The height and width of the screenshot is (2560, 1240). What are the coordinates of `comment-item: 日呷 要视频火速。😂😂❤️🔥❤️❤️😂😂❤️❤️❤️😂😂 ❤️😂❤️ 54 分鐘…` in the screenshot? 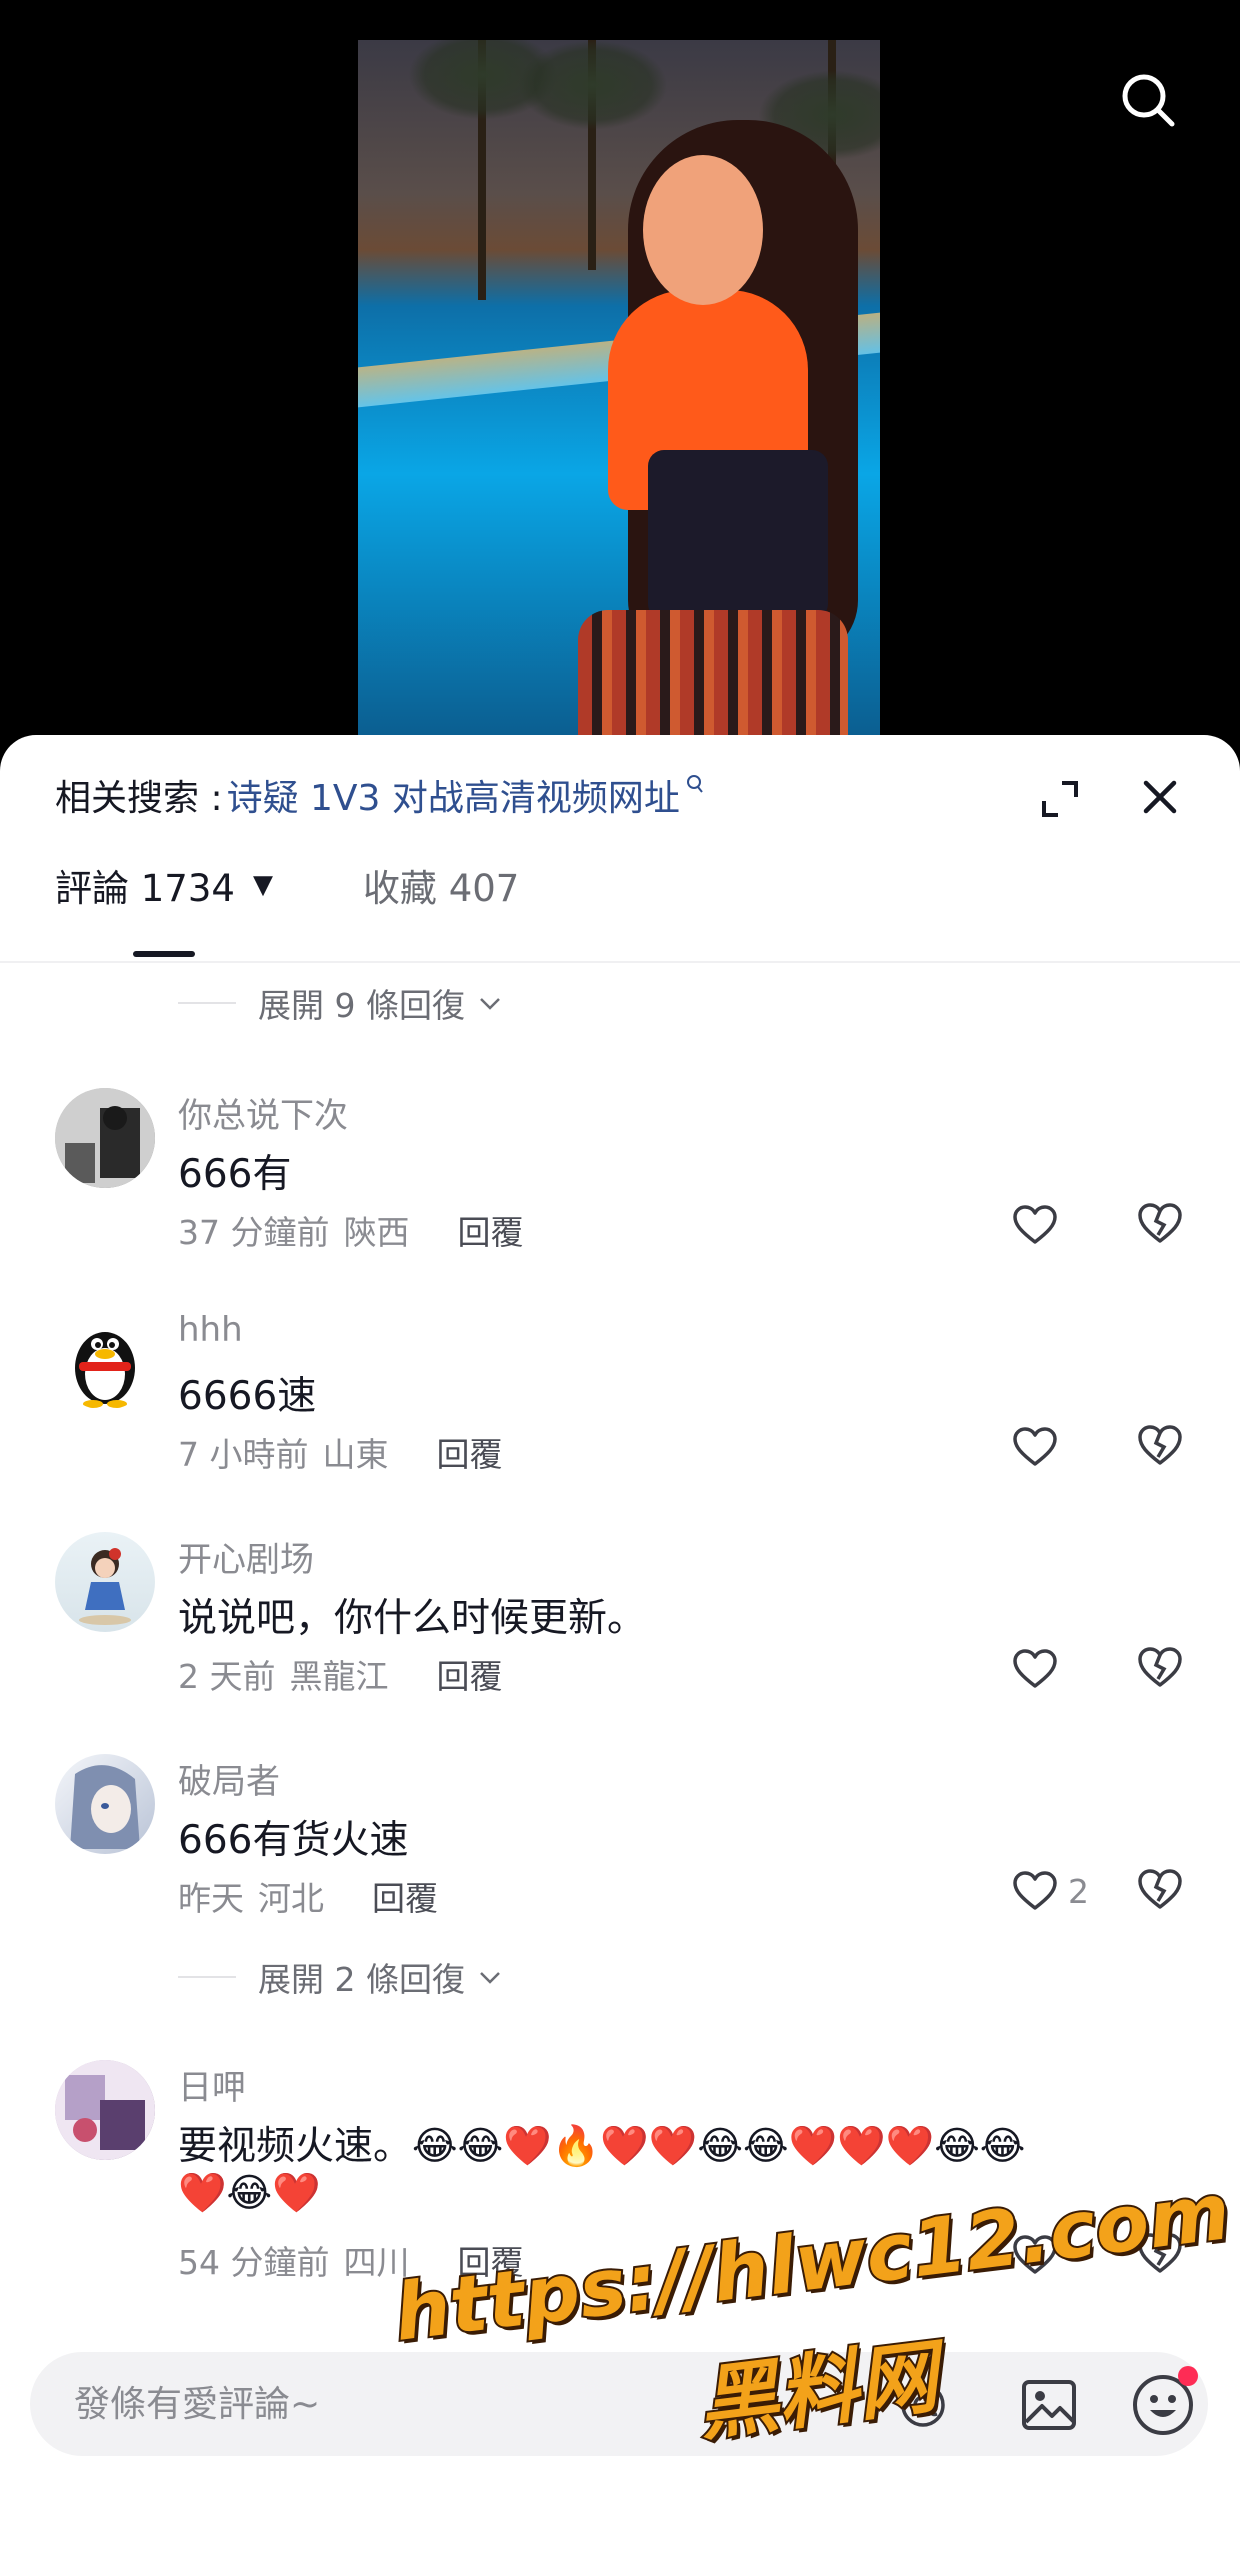 It's located at (620, 2190).